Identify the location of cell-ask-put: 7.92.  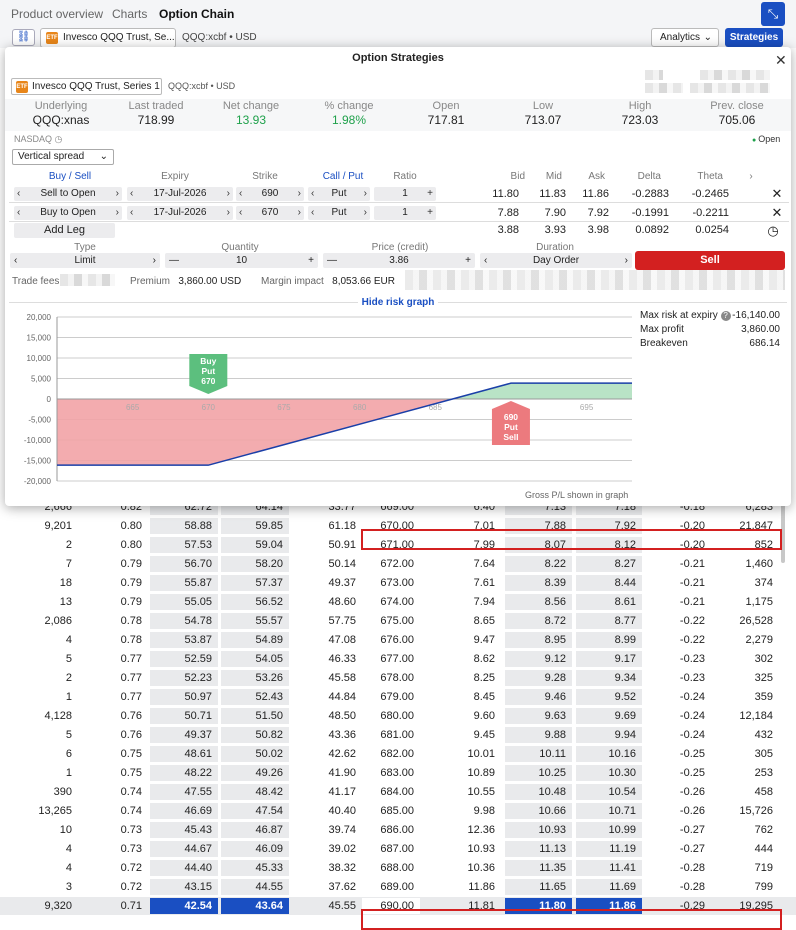
(609, 526).